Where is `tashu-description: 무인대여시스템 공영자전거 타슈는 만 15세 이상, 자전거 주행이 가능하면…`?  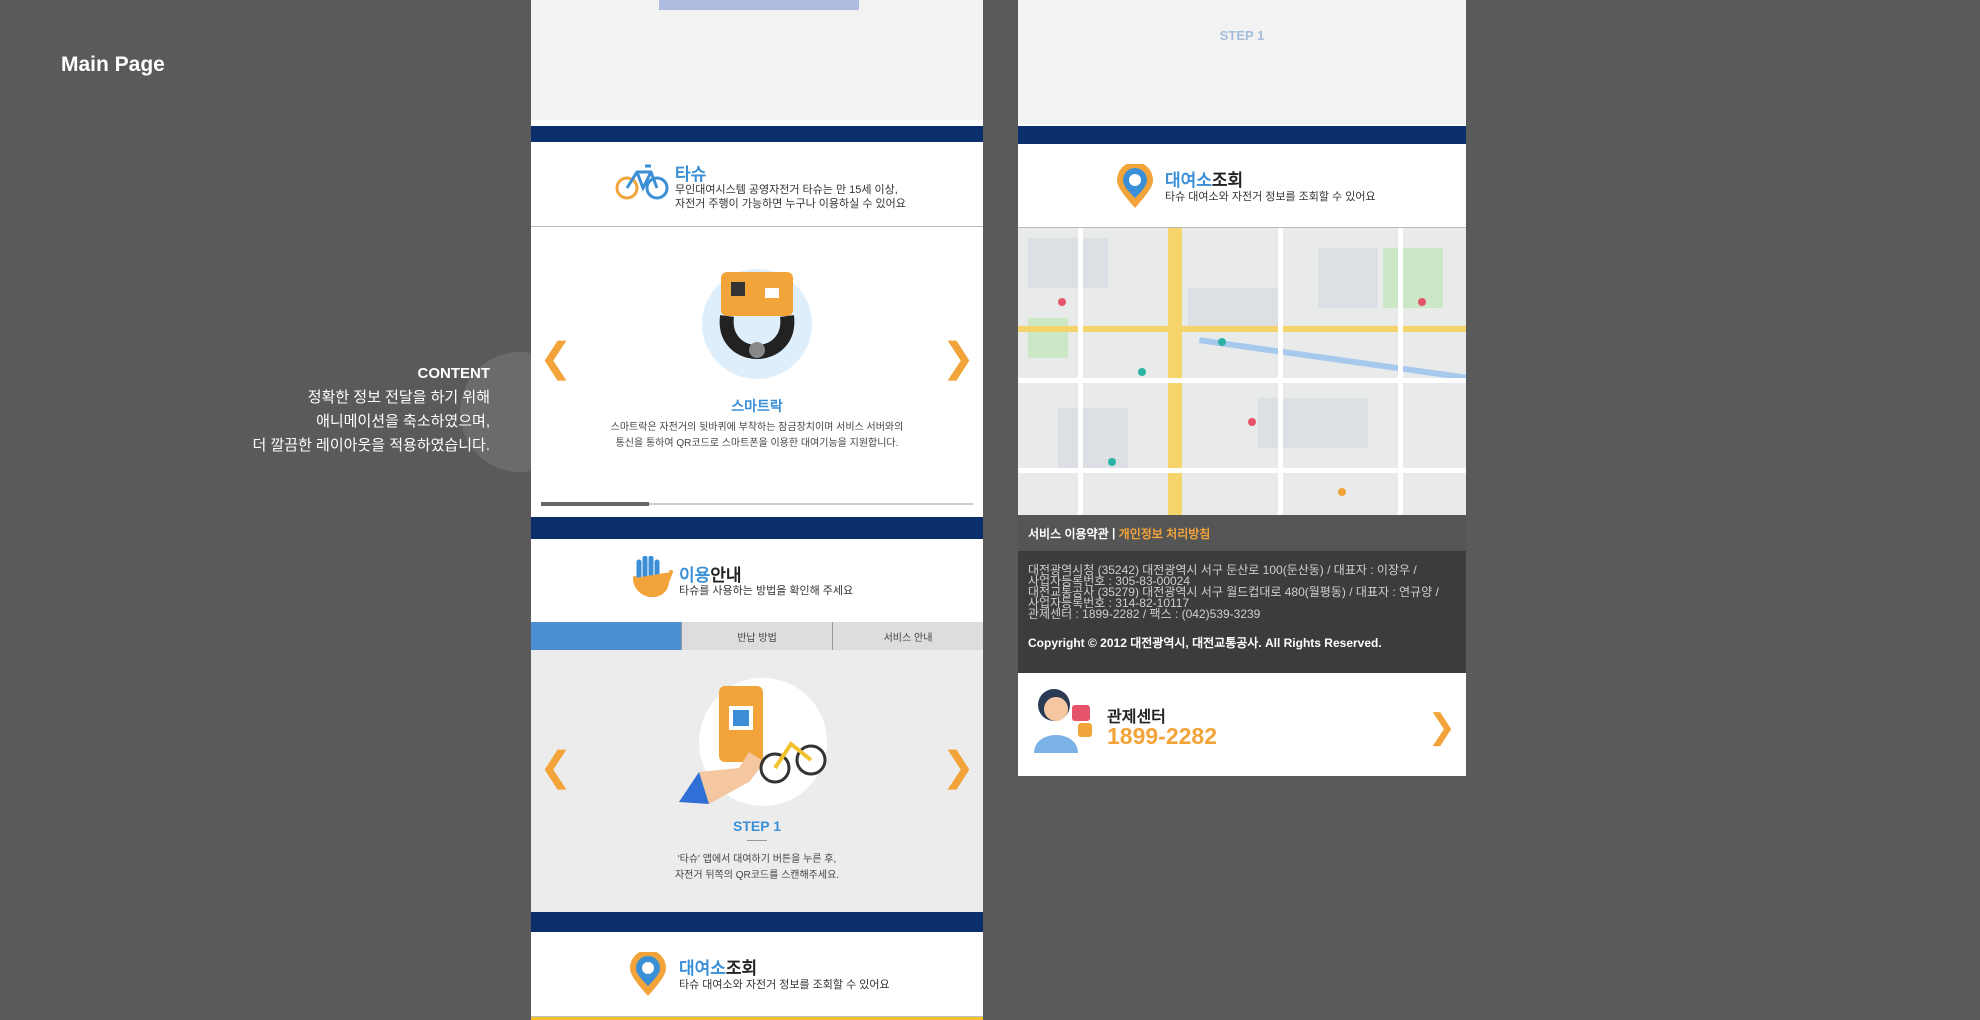
tashu-description: 무인대여시스템 공영자전거 타슈는 만 15세 이상, 자전거 주행이 가능하면… is located at coordinates (790, 197).